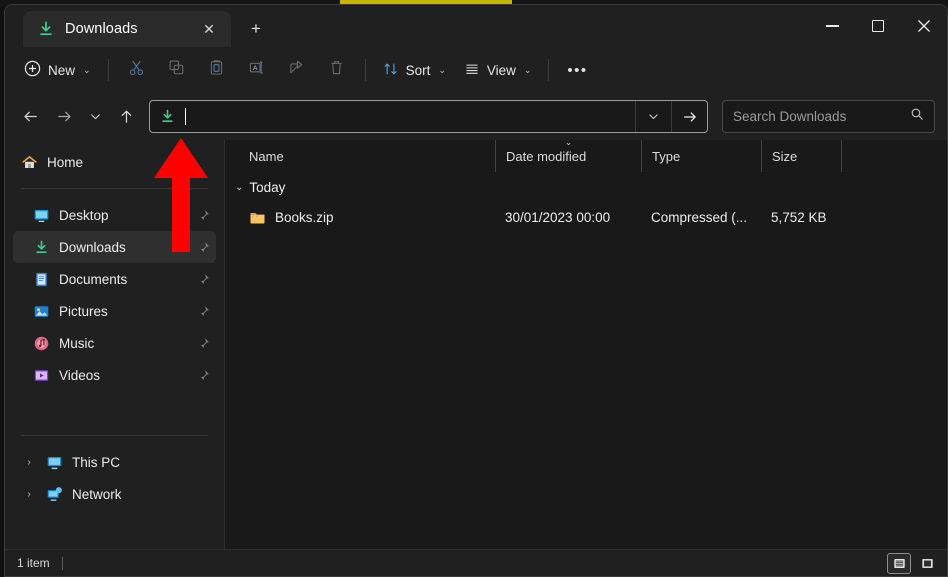 The width and height of the screenshot is (948, 577). I want to click on sidebar-item-label: Pictures, so click(83, 311).